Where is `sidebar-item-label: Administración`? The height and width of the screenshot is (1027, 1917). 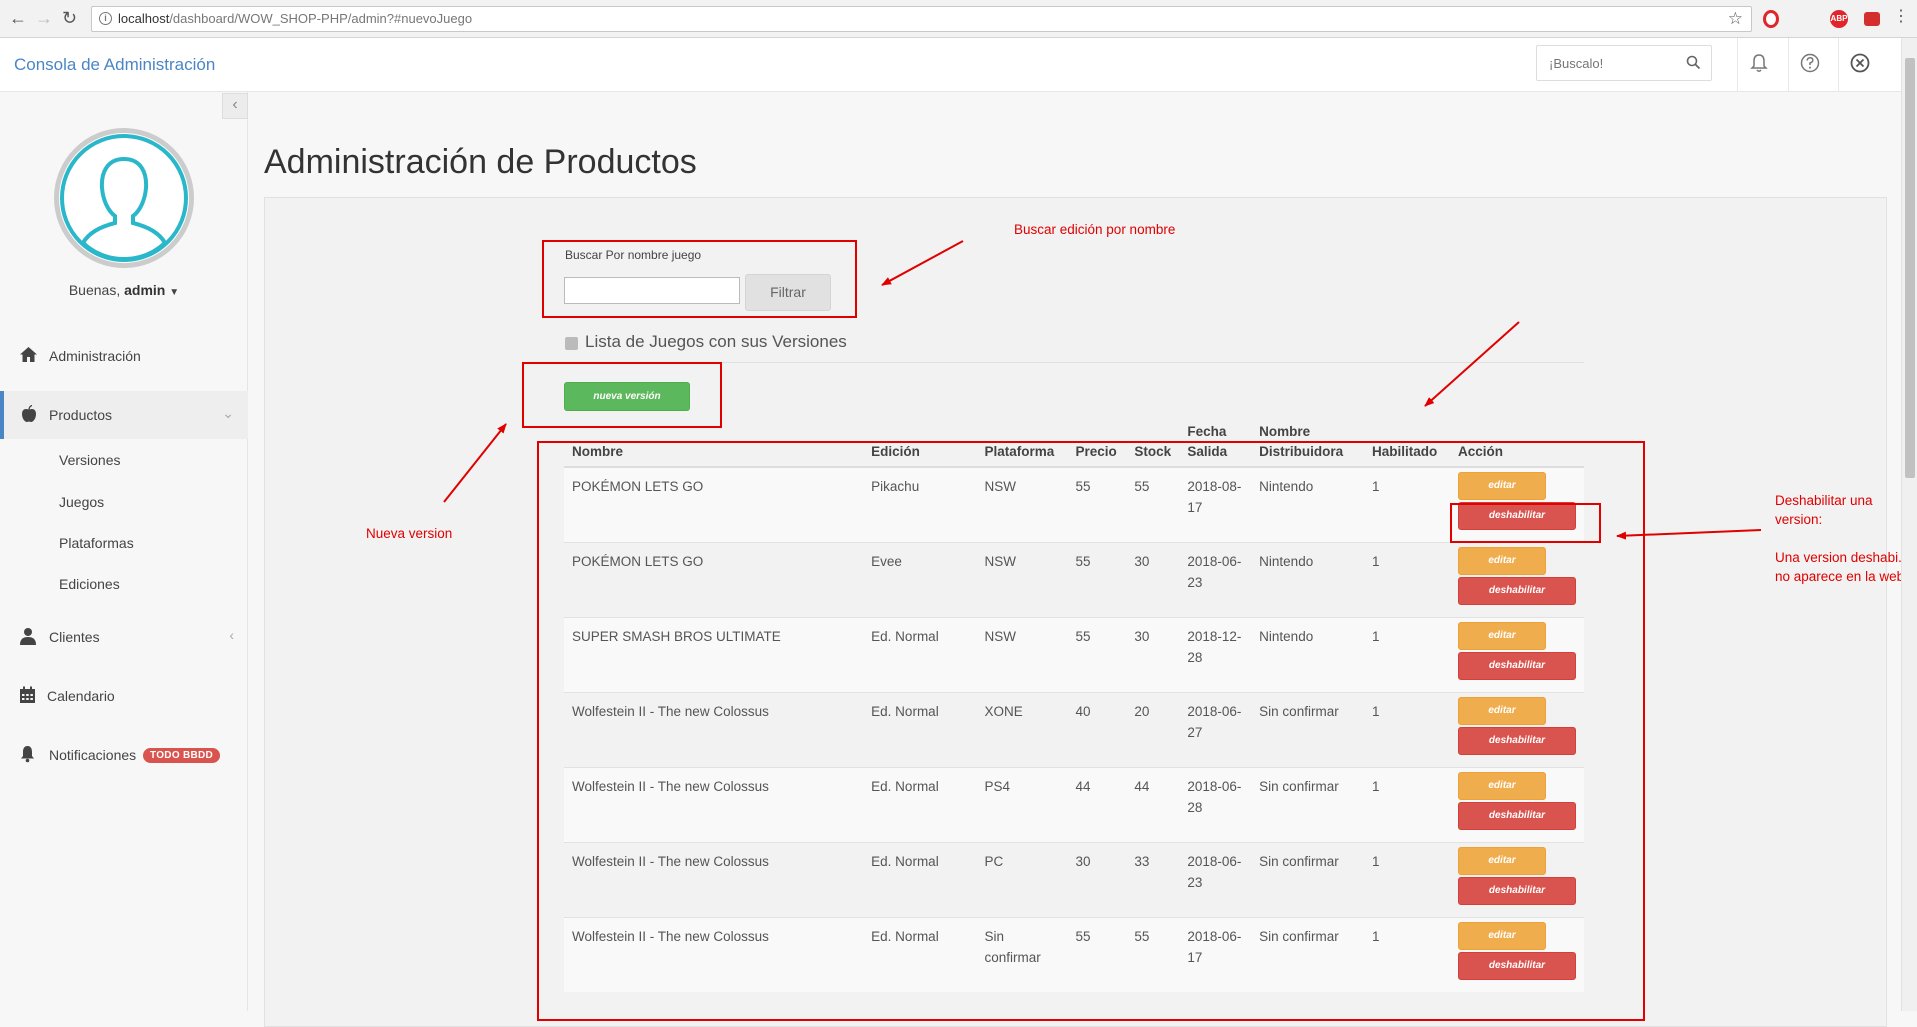
sidebar-item-label: Administración is located at coordinates (95, 356).